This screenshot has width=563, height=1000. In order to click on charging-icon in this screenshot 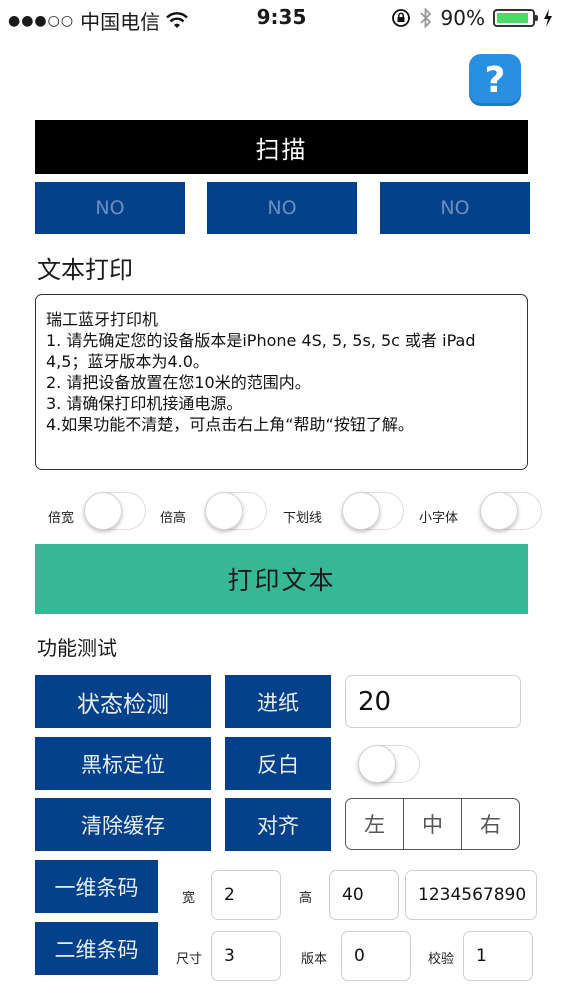, I will do `click(548, 18)`.